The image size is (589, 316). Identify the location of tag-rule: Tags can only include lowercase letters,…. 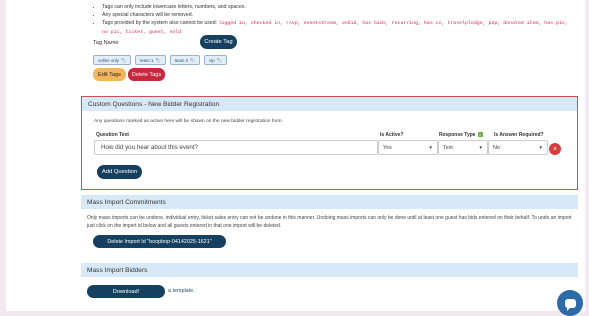
(338, 7).